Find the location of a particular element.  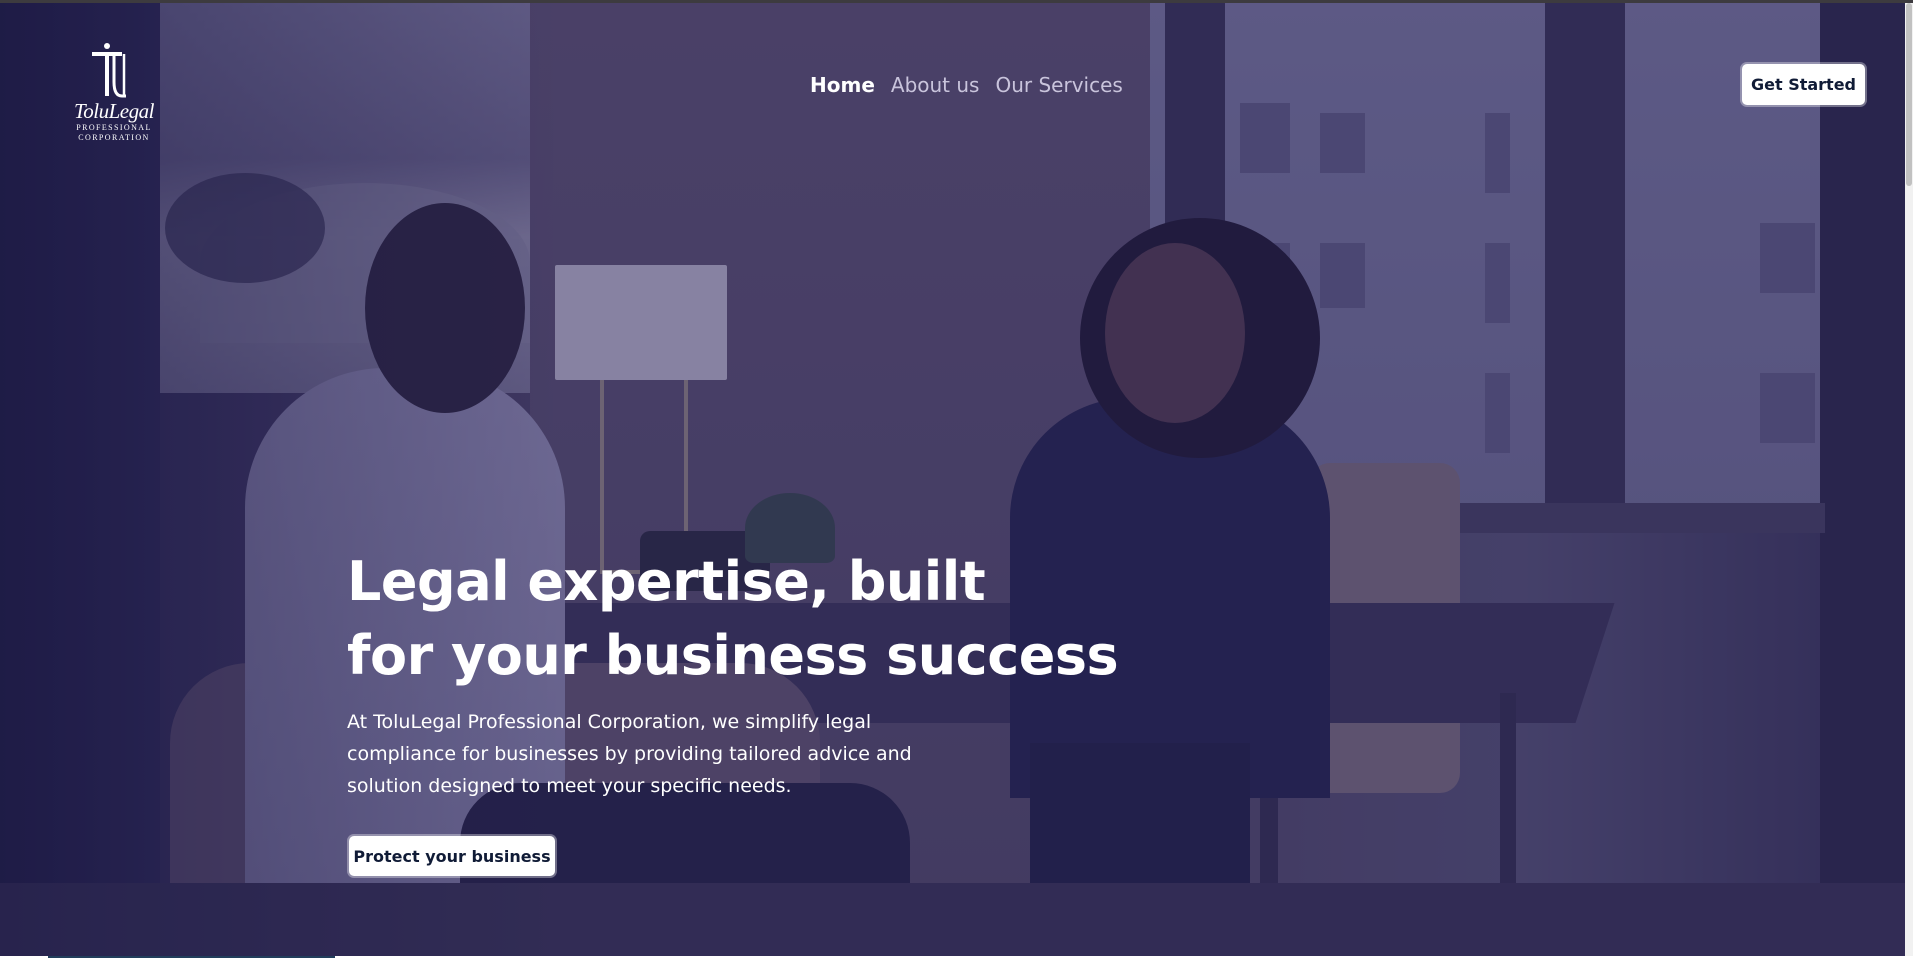

top-border is located at coordinates (956, 1).